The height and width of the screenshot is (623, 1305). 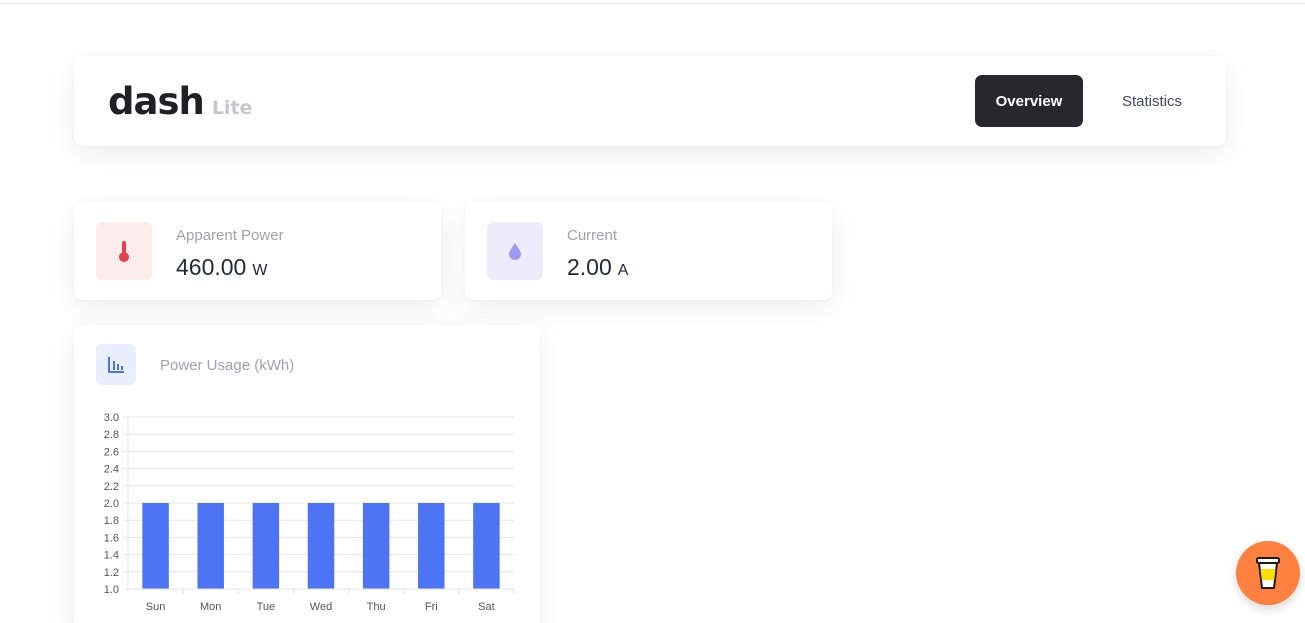 I want to click on y-tick-label: 1.4, so click(x=111, y=556).